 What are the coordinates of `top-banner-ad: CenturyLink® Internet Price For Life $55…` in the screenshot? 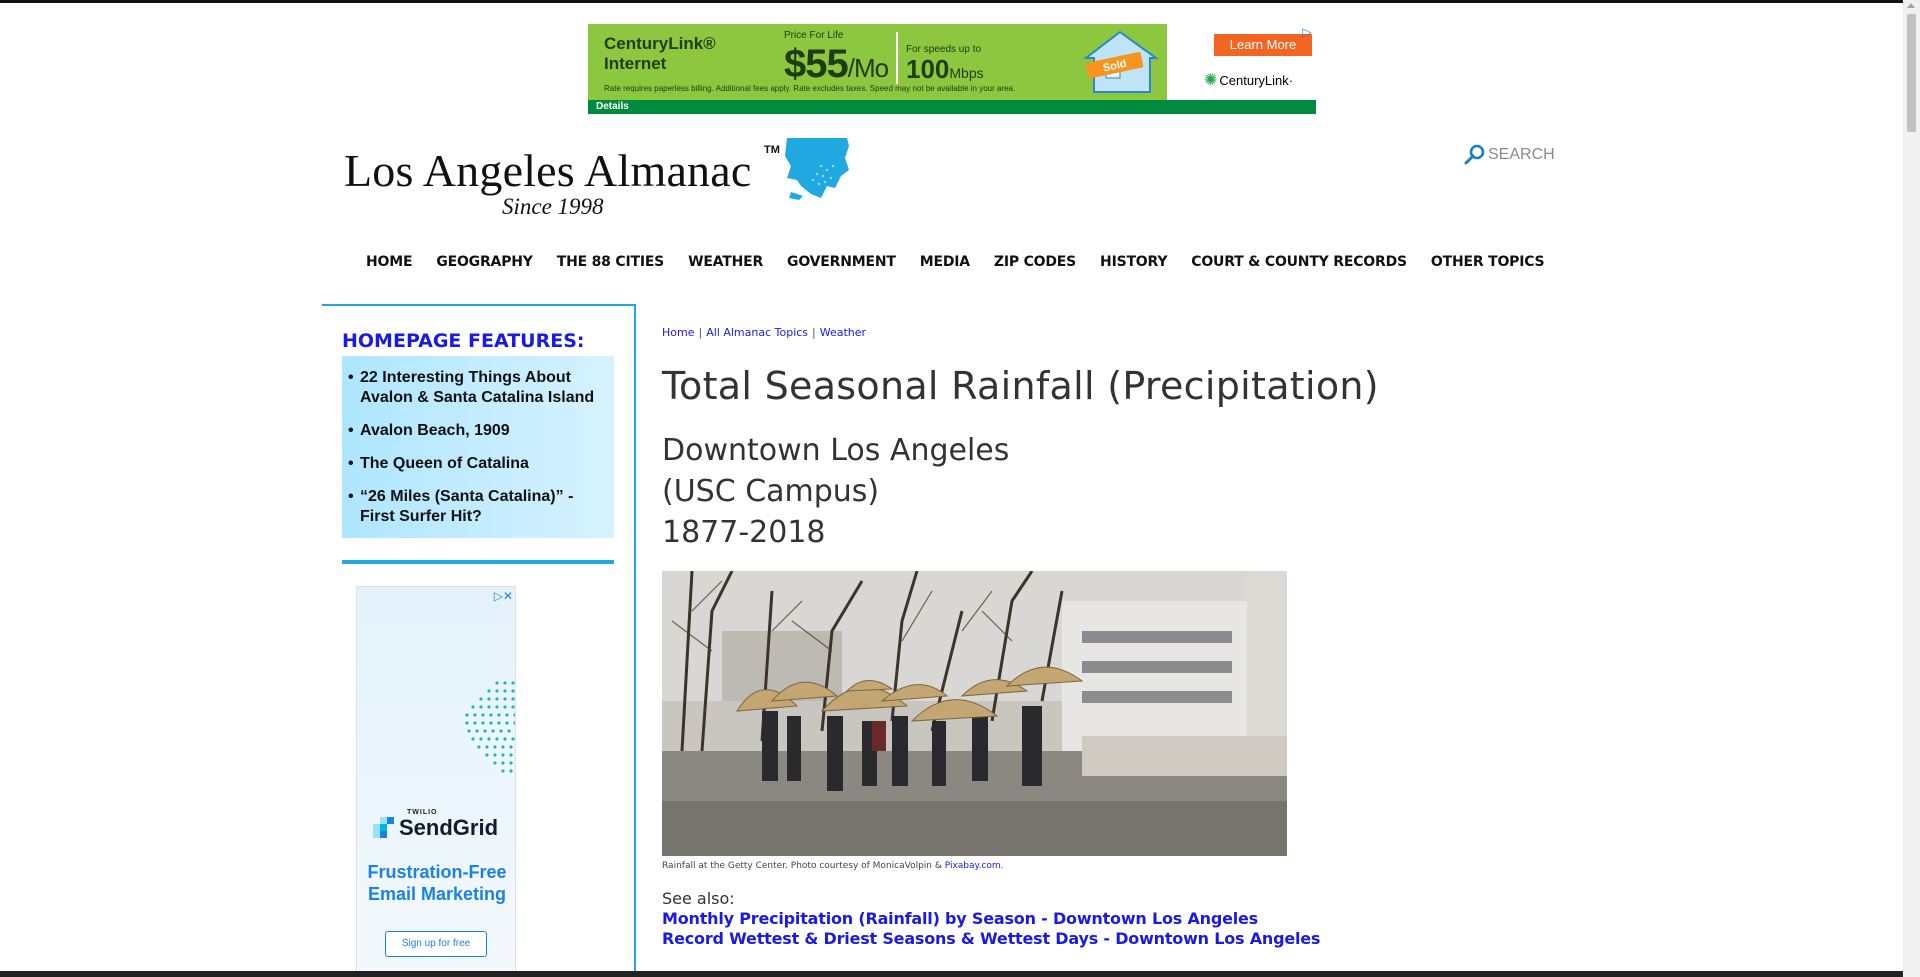 It's located at (952, 69).